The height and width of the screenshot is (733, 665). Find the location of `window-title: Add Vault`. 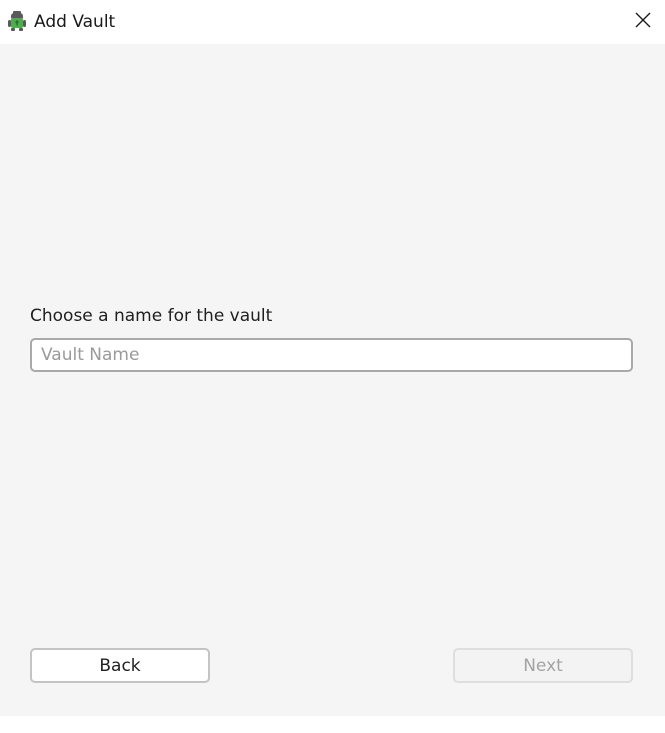

window-title: Add Vault is located at coordinates (75, 22).